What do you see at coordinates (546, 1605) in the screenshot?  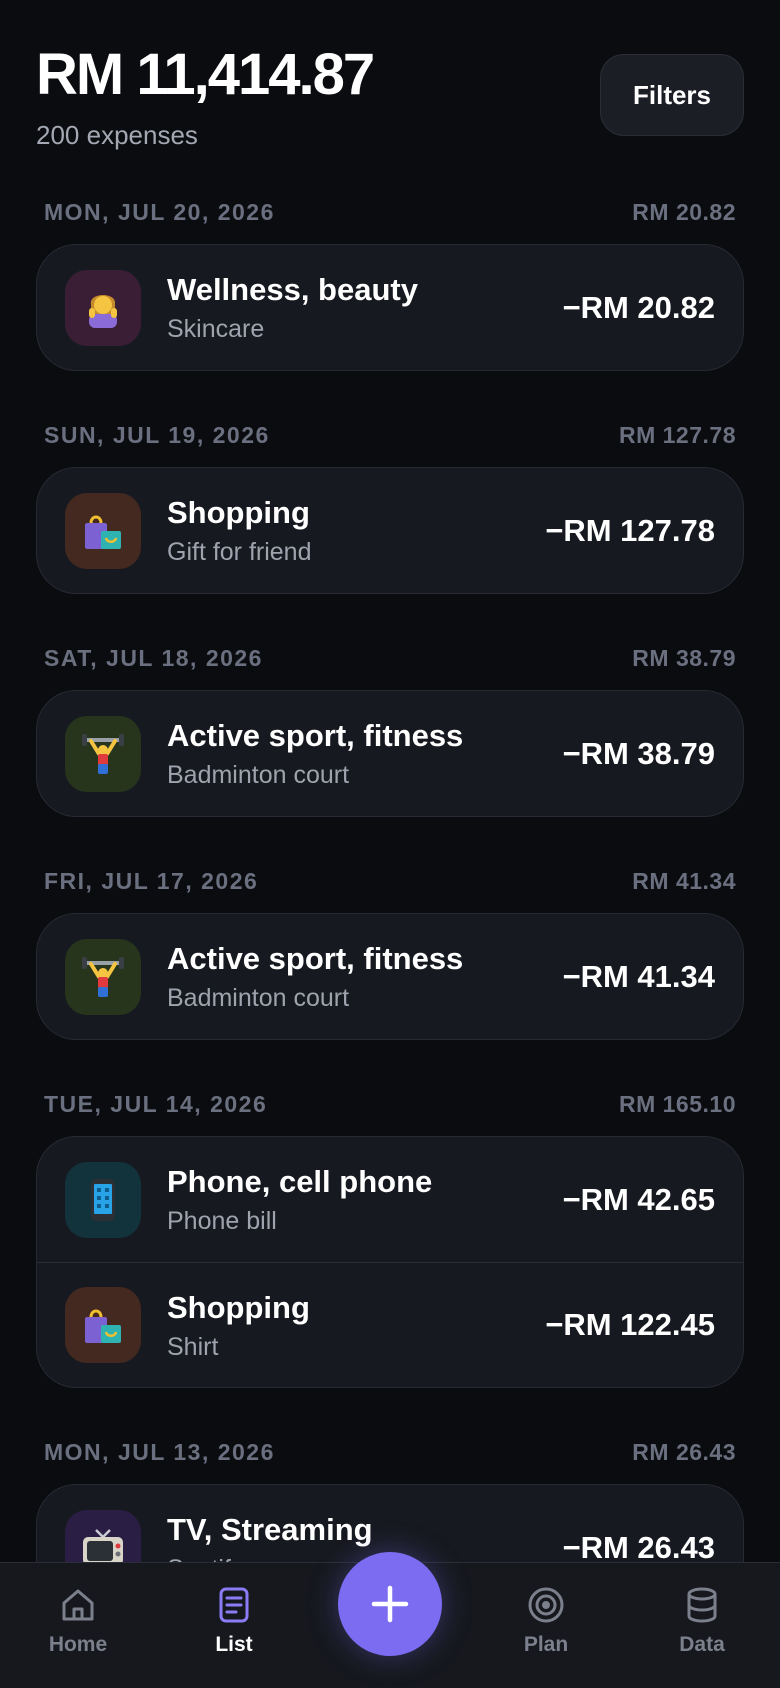 I see `target-icon` at bounding box center [546, 1605].